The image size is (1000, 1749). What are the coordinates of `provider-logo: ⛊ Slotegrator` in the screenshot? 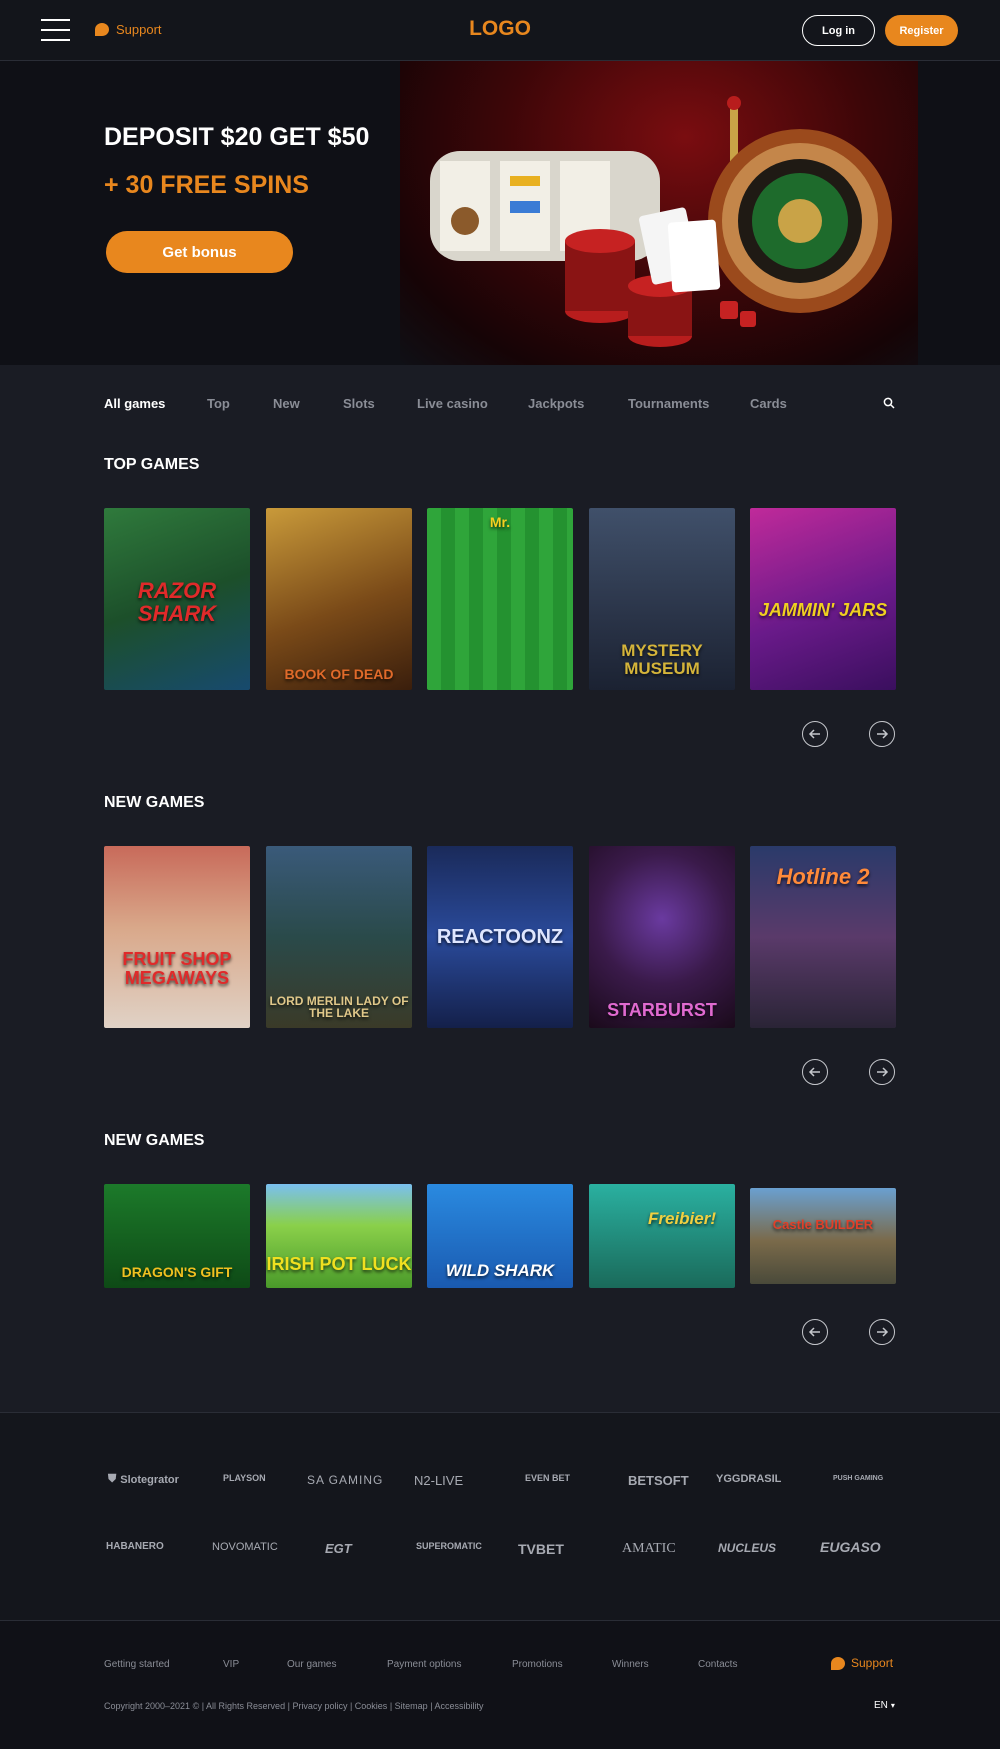 It's located at (143, 1479).